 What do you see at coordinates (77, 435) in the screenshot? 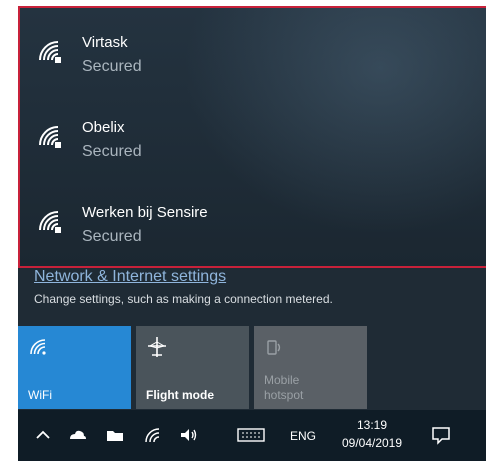
I see `cloud-icon` at bounding box center [77, 435].